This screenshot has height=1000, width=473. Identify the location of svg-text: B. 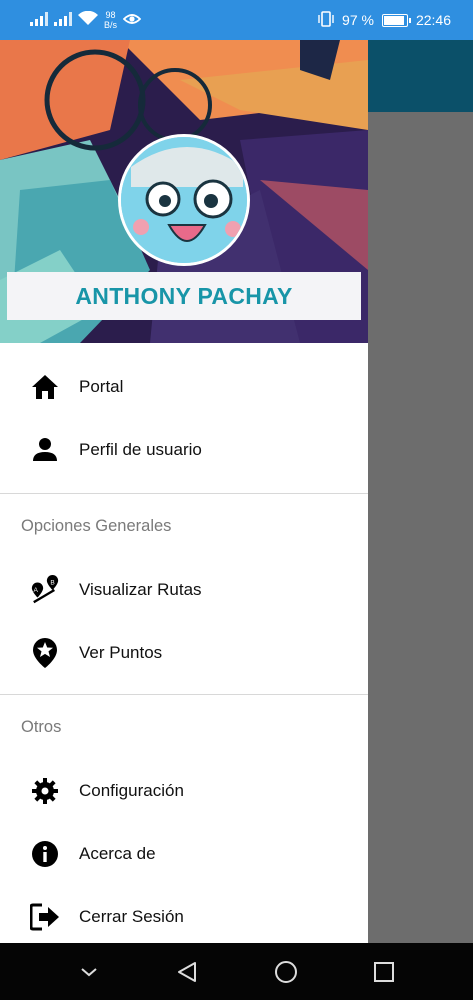
(52, 582).